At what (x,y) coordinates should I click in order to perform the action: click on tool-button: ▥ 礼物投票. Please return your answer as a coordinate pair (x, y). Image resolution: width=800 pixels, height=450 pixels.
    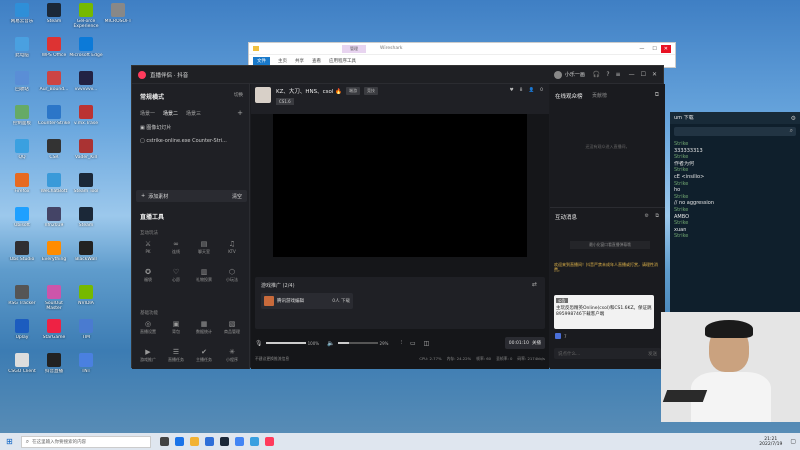
    Looking at the image, I should click on (204, 275).